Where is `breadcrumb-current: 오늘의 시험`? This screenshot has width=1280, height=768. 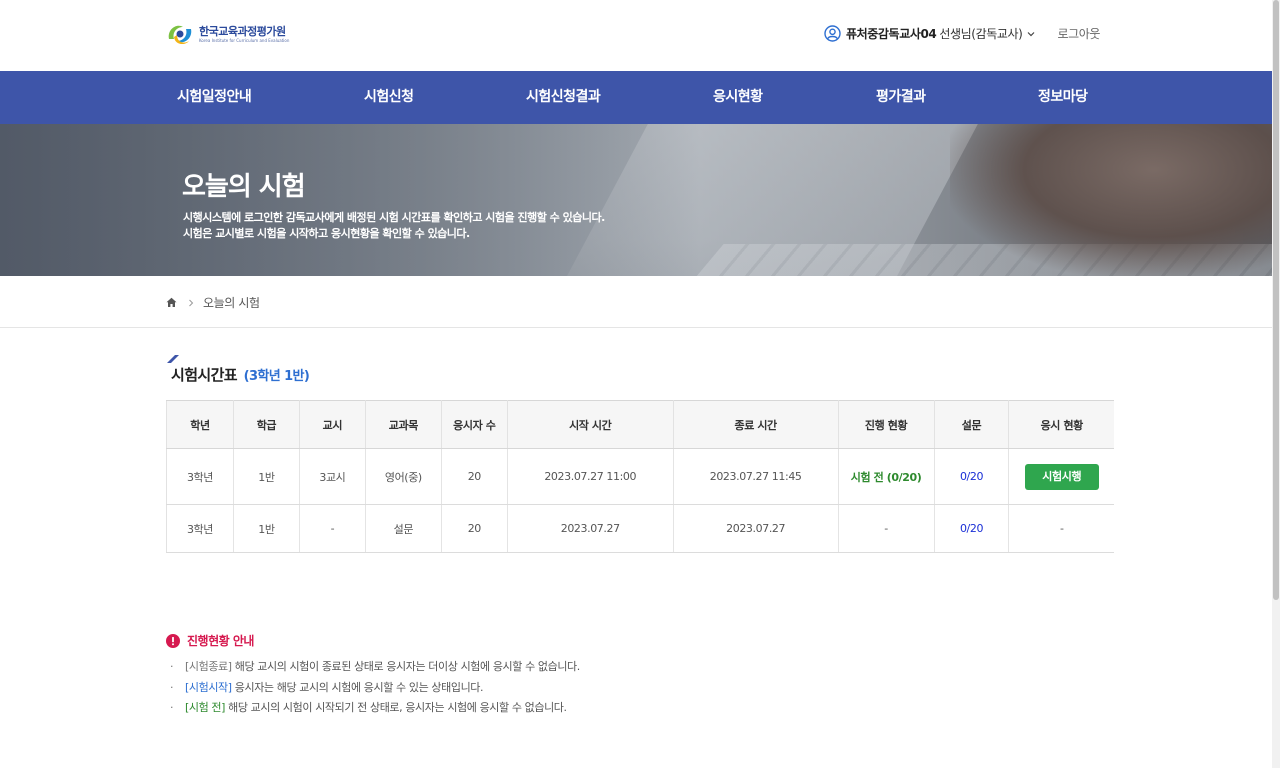 breadcrumb-current: 오늘의 시험 is located at coordinates (231, 303).